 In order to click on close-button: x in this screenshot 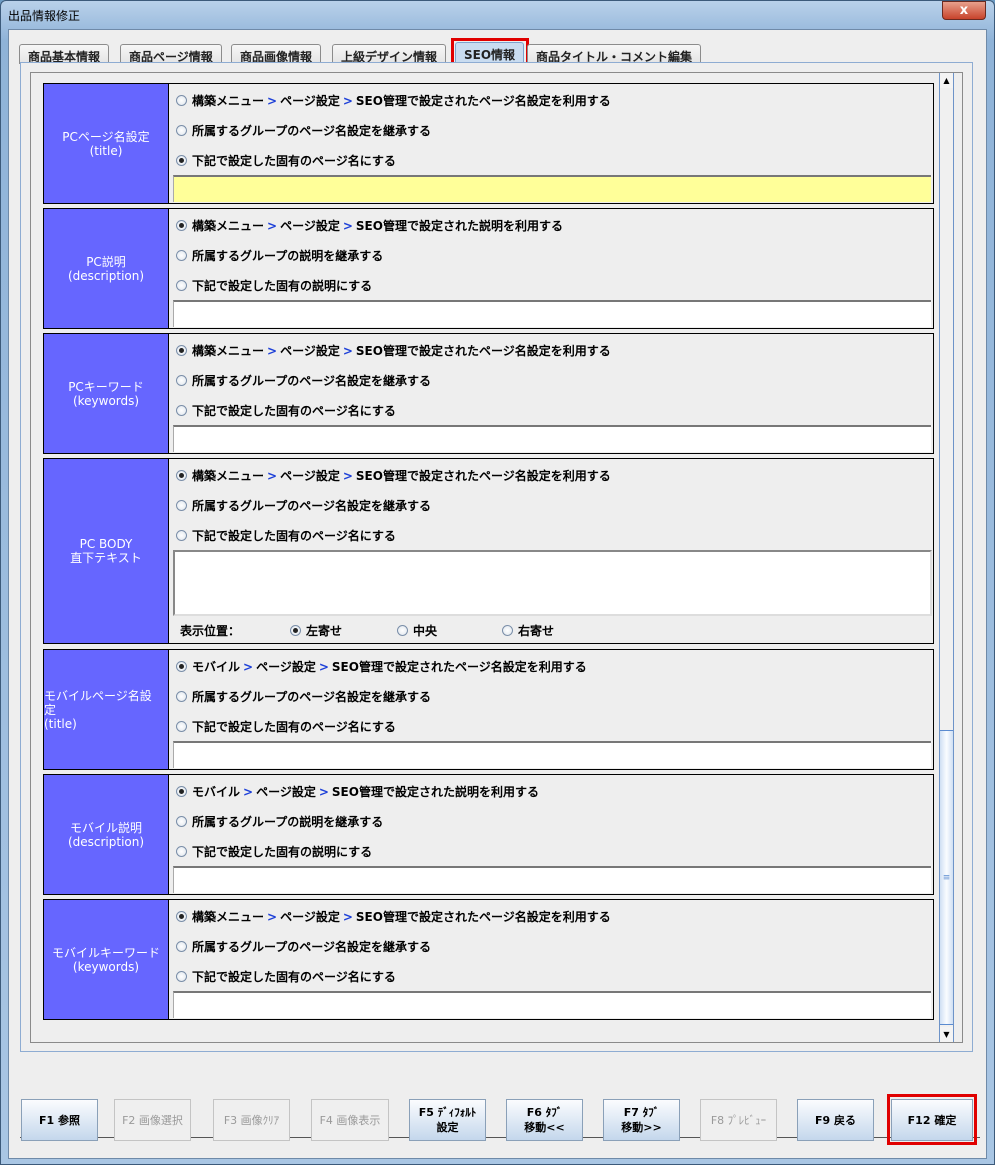, I will do `click(964, 10)`.